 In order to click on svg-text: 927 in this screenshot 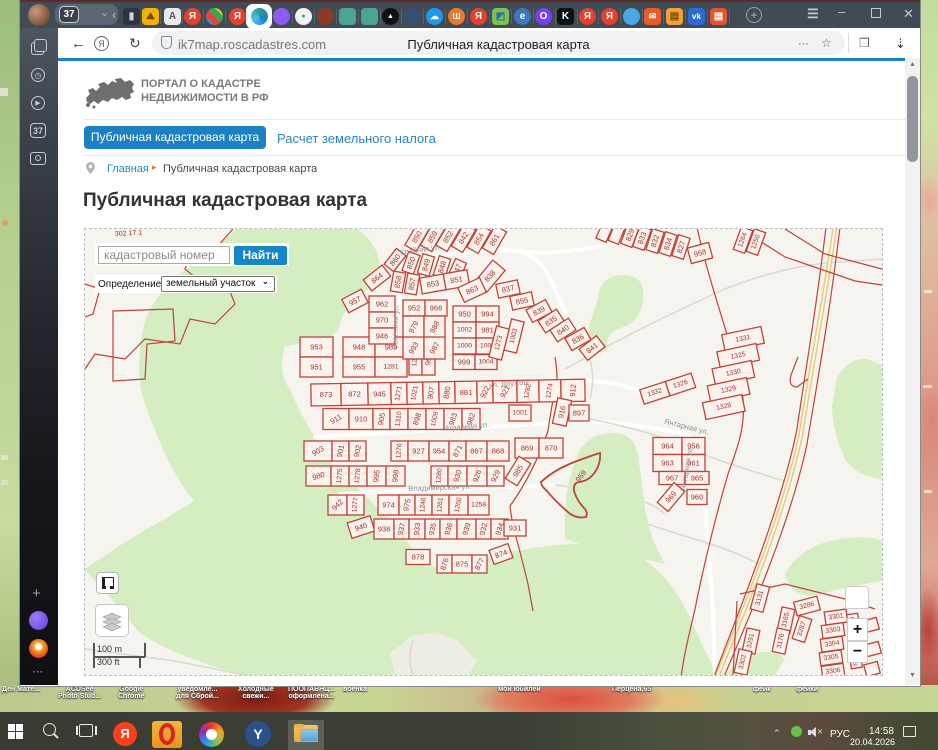, I will do `click(418, 451)`.